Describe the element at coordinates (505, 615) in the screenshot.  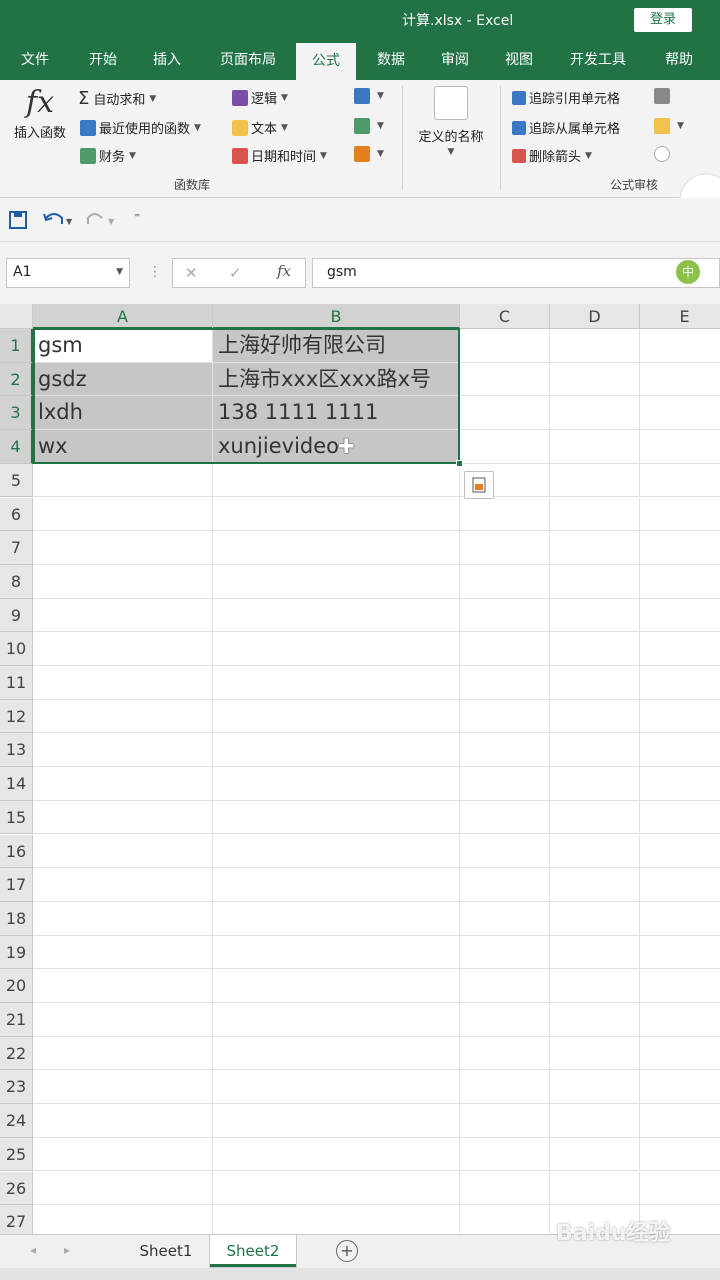
I see `cell-c9` at that location.